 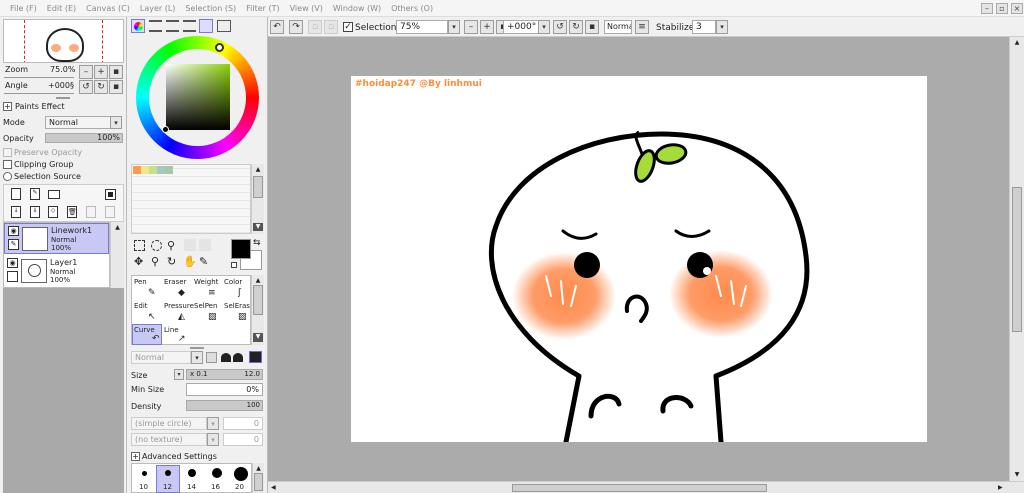 What do you see at coordinates (277, 27) in the screenshot?
I see `undo-button: ↶` at bounding box center [277, 27].